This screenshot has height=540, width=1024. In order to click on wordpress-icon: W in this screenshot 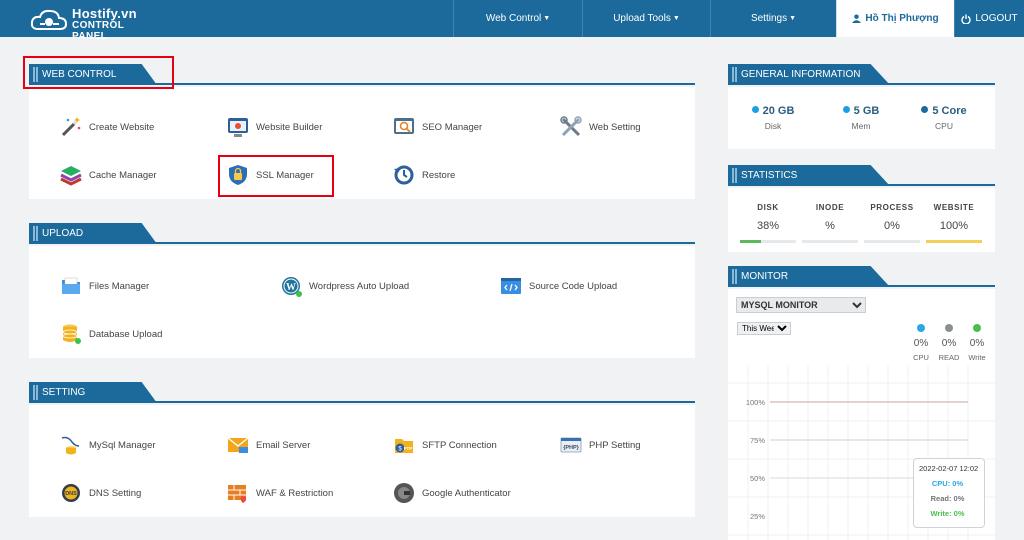, I will do `click(292, 287)`.